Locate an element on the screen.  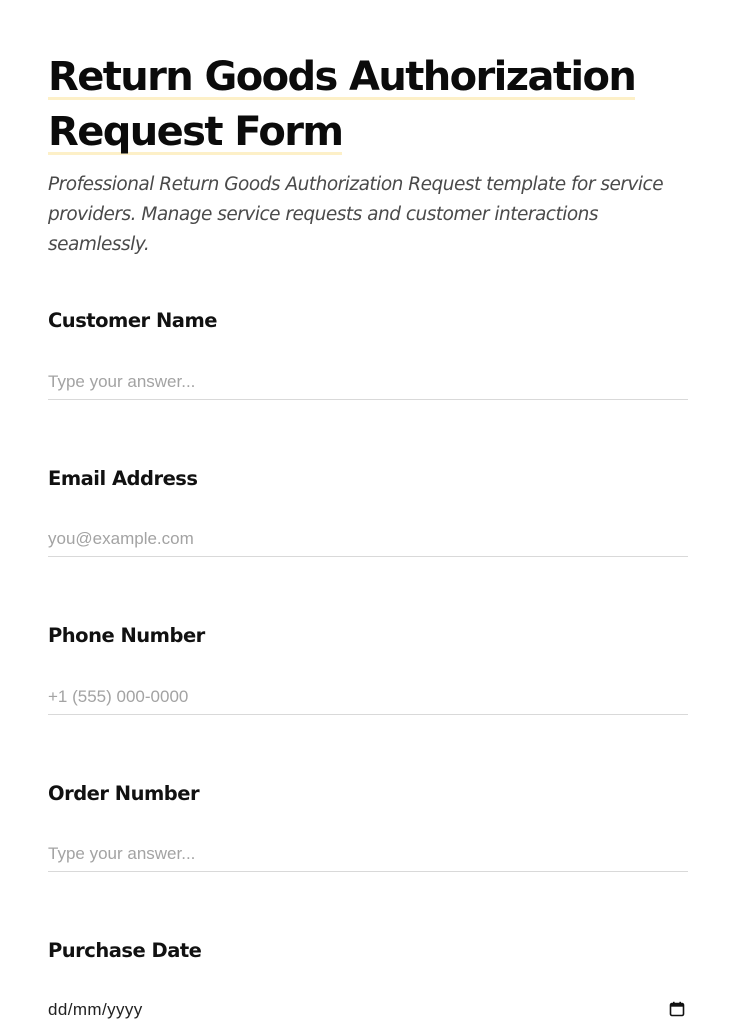
page-title: Return Goods Authorization Request Form is located at coordinates (368, 105).